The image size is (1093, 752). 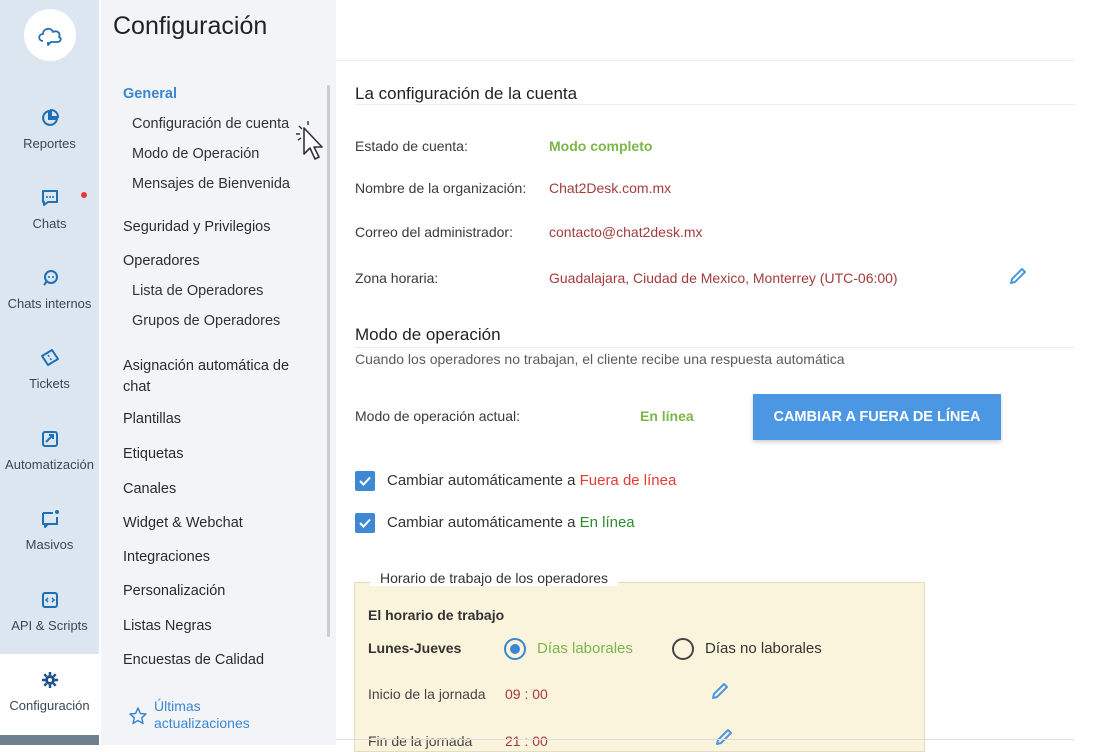 I want to click on sidebar-section-etiquetas: Etiquetas, so click(x=153, y=454).